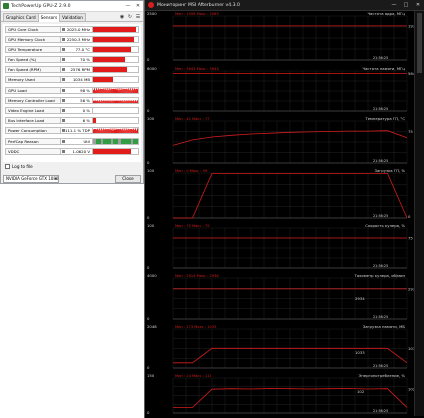  I want to click on tab-sensors: Sensors, so click(49, 17).